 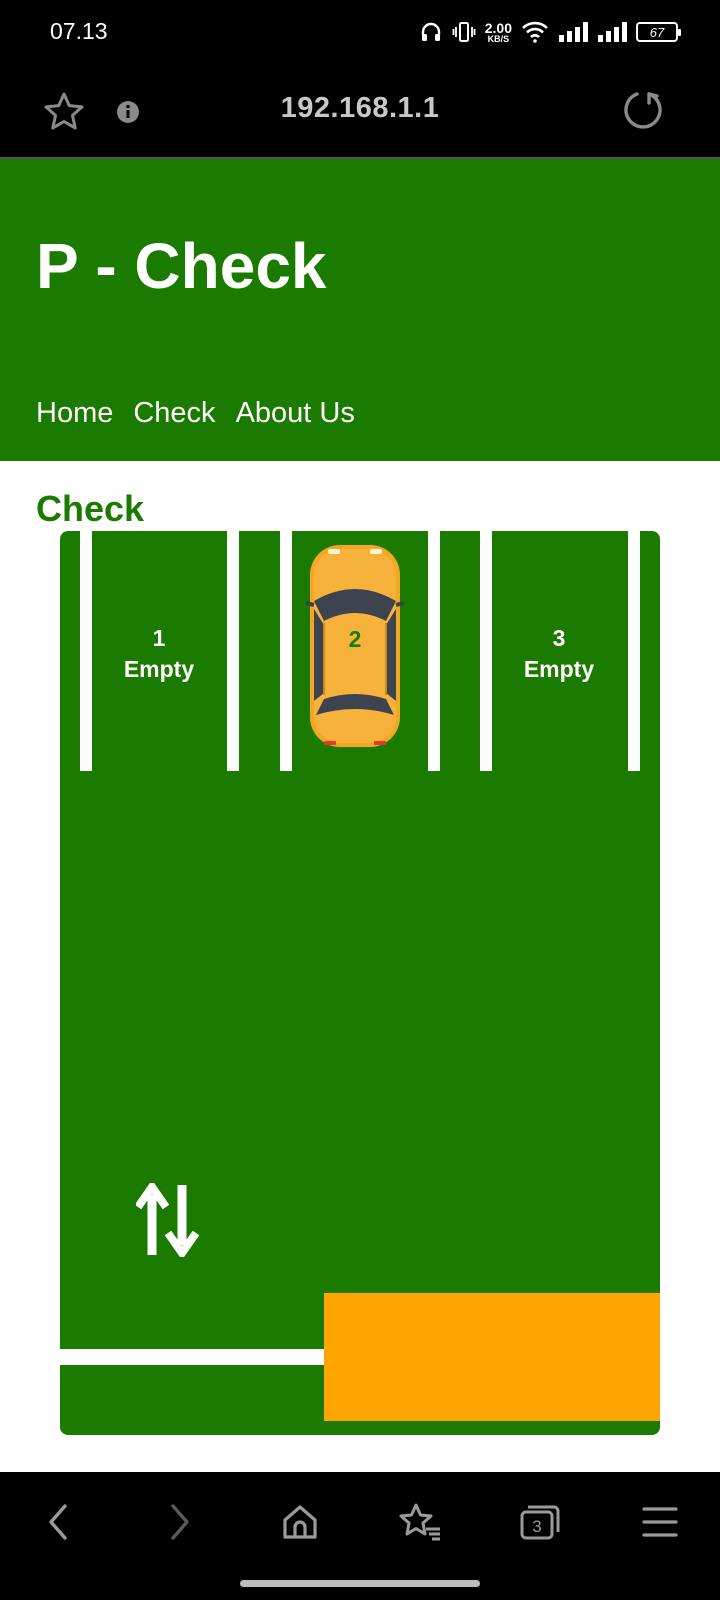 I want to click on reload-icon, so click(x=643, y=109).